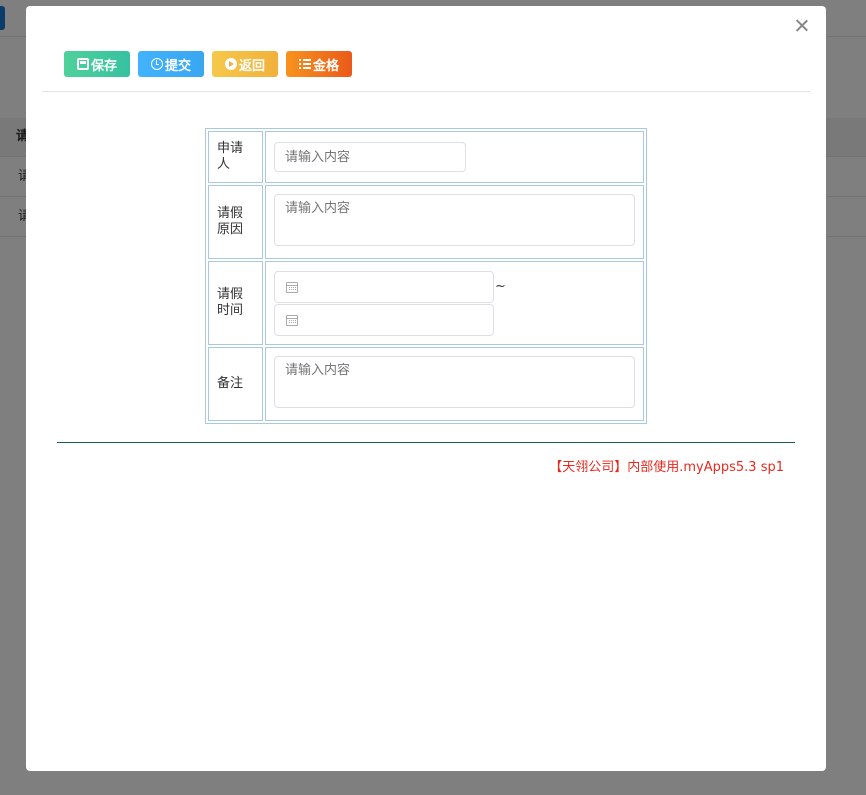 The image size is (866, 795). What do you see at coordinates (325, 66) in the screenshot?
I see `grid-button-label: 金格` at bounding box center [325, 66].